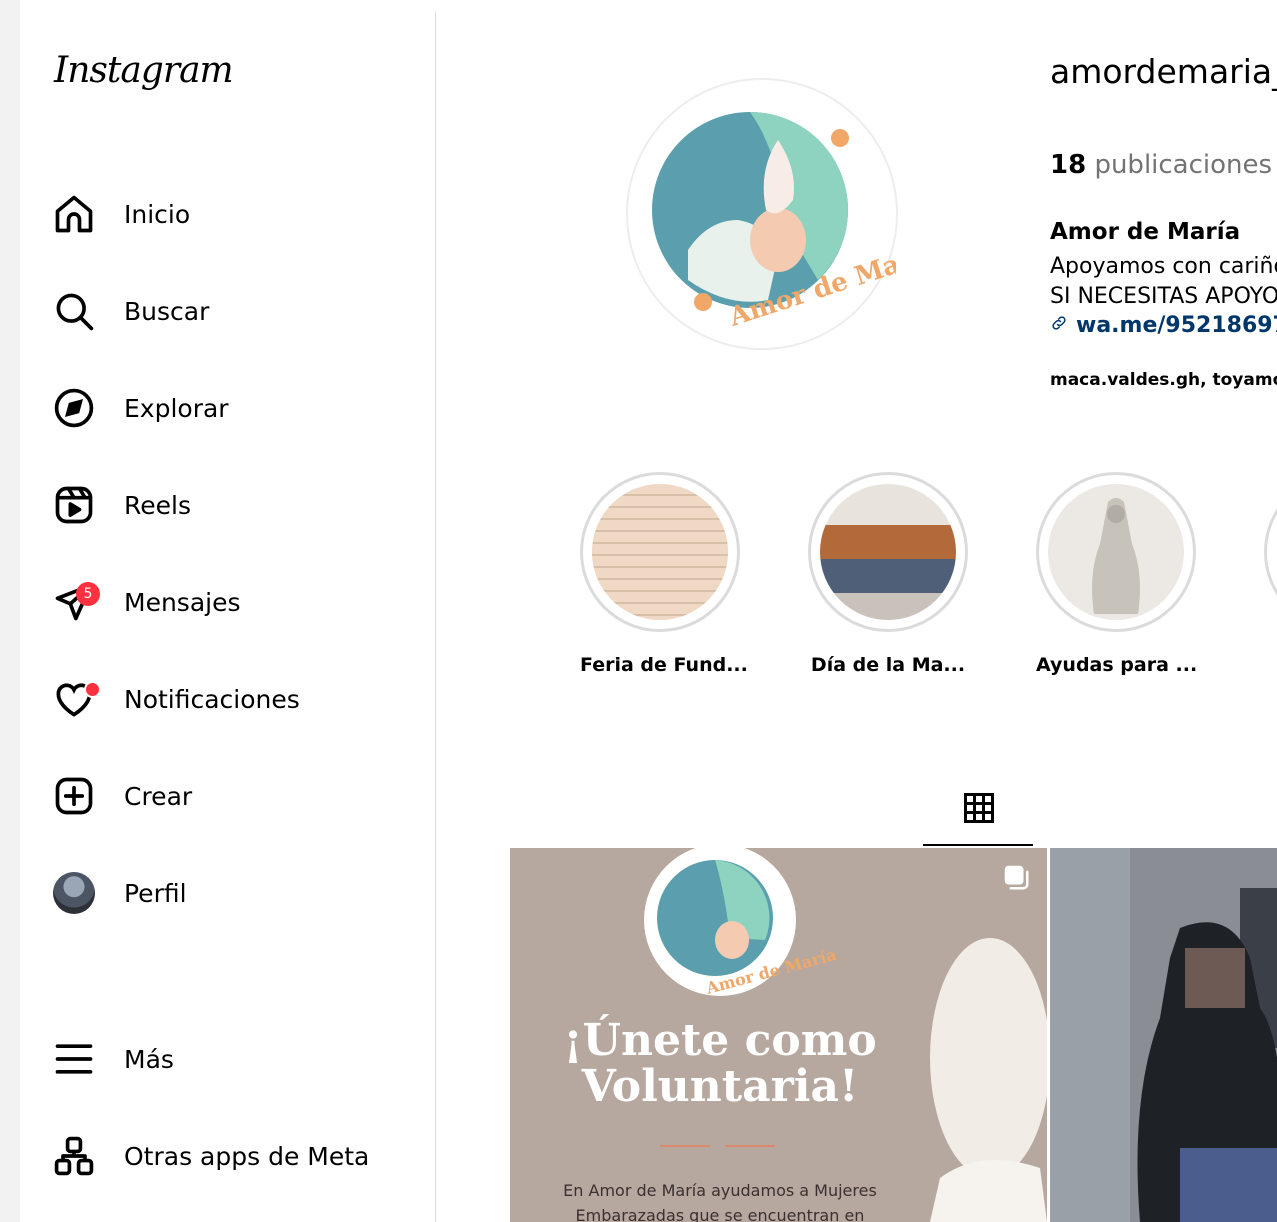 Image resolution: width=1277 pixels, height=1222 pixels. I want to click on nav-label: Reels, so click(157, 505).